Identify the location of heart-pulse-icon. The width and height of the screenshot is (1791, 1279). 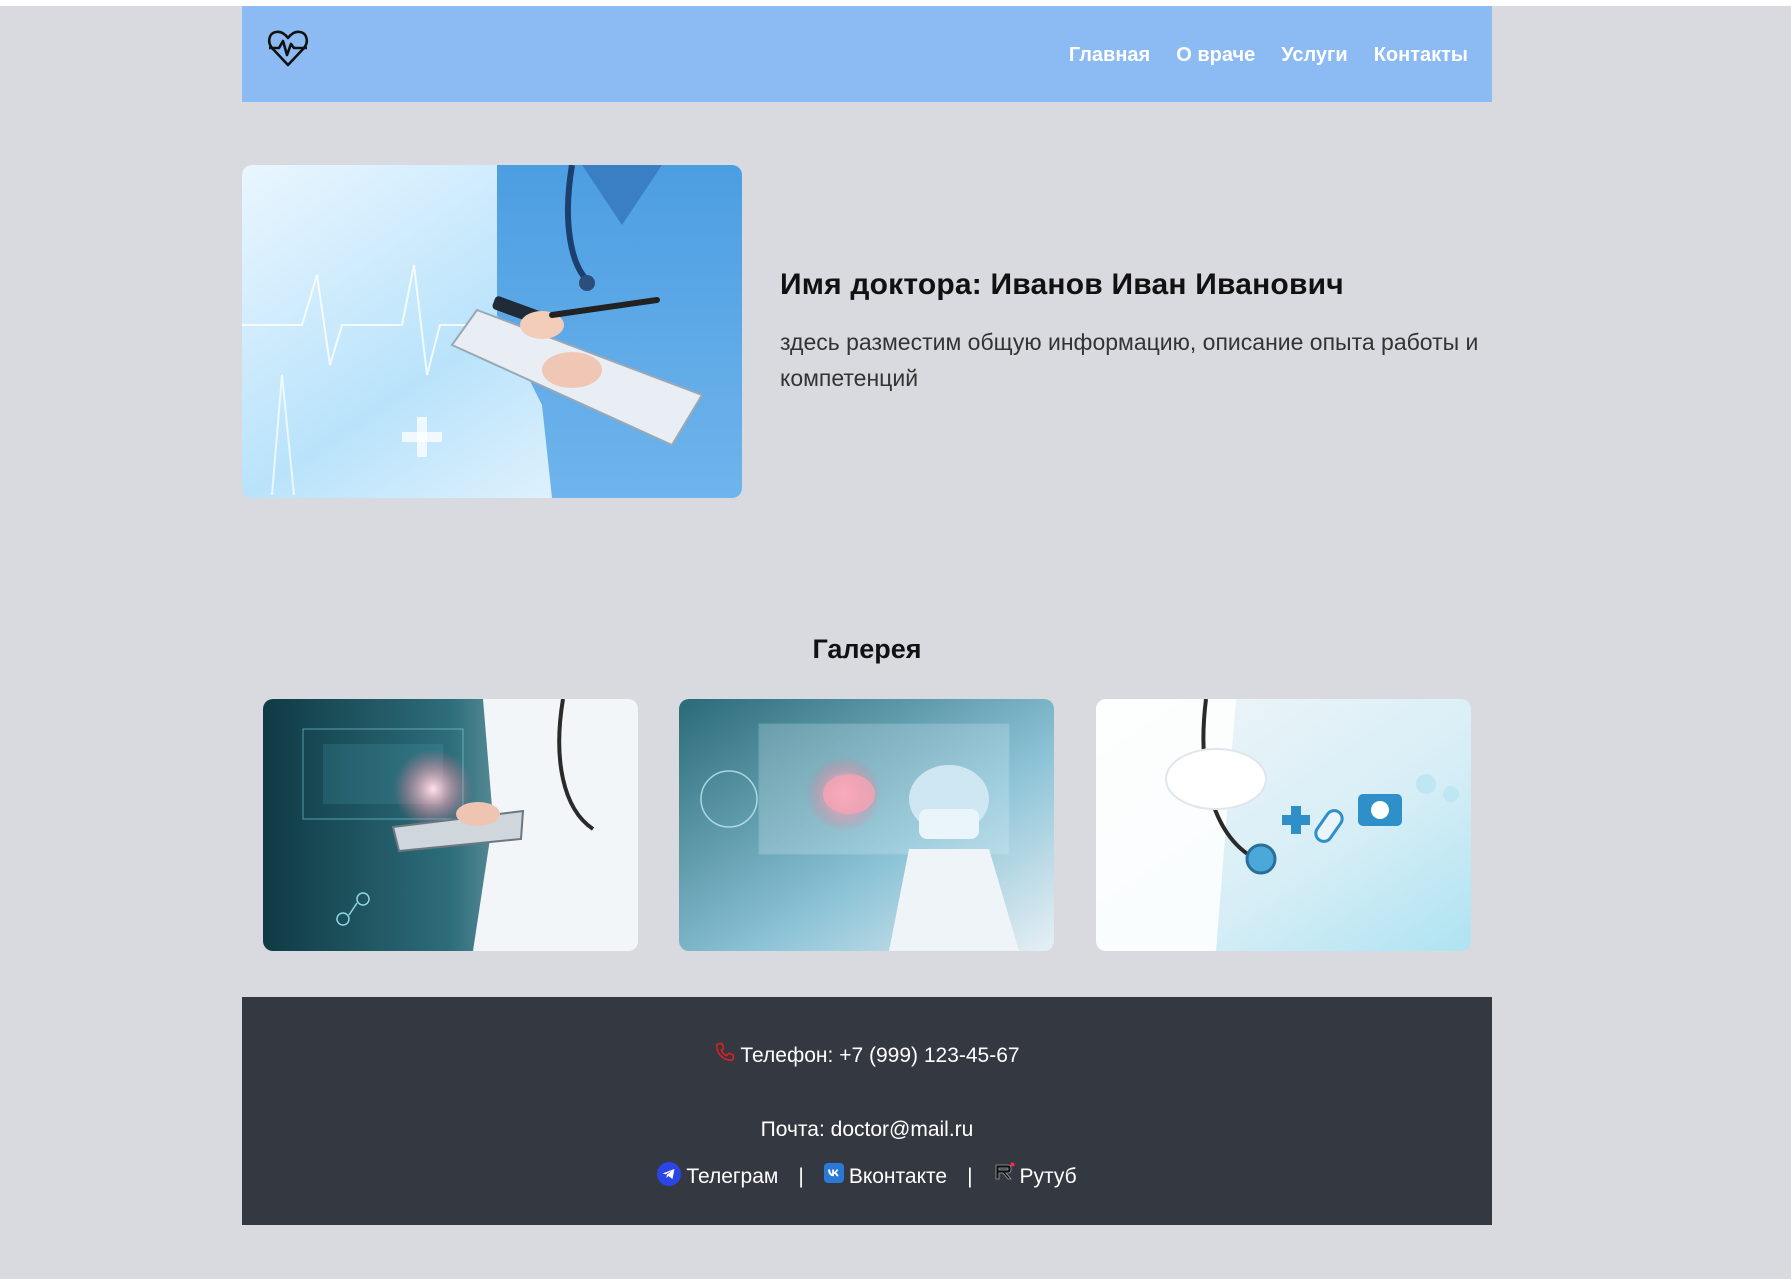
(288, 48).